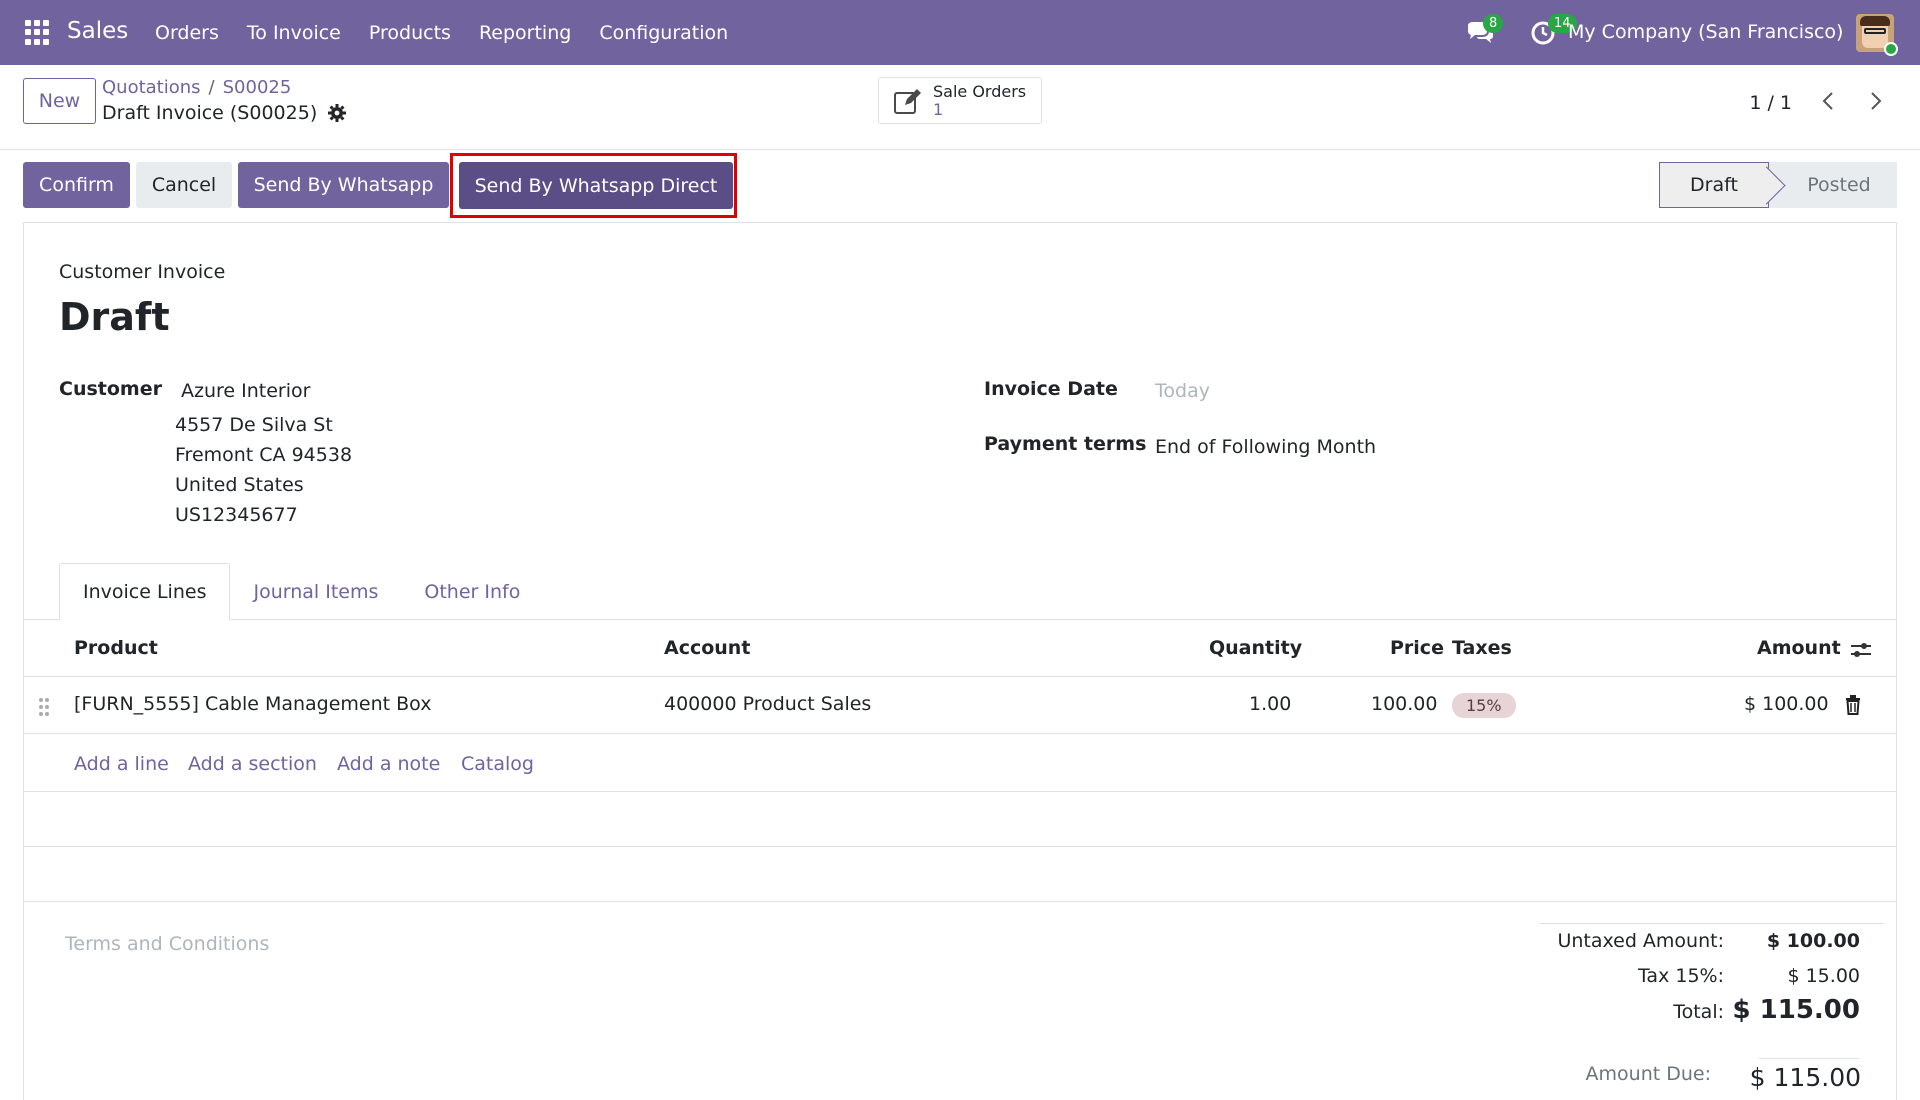  What do you see at coordinates (1796, 1010) in the screenshot?
I see `total-value: $ 115.00` at bounding box center [1796, 1010].